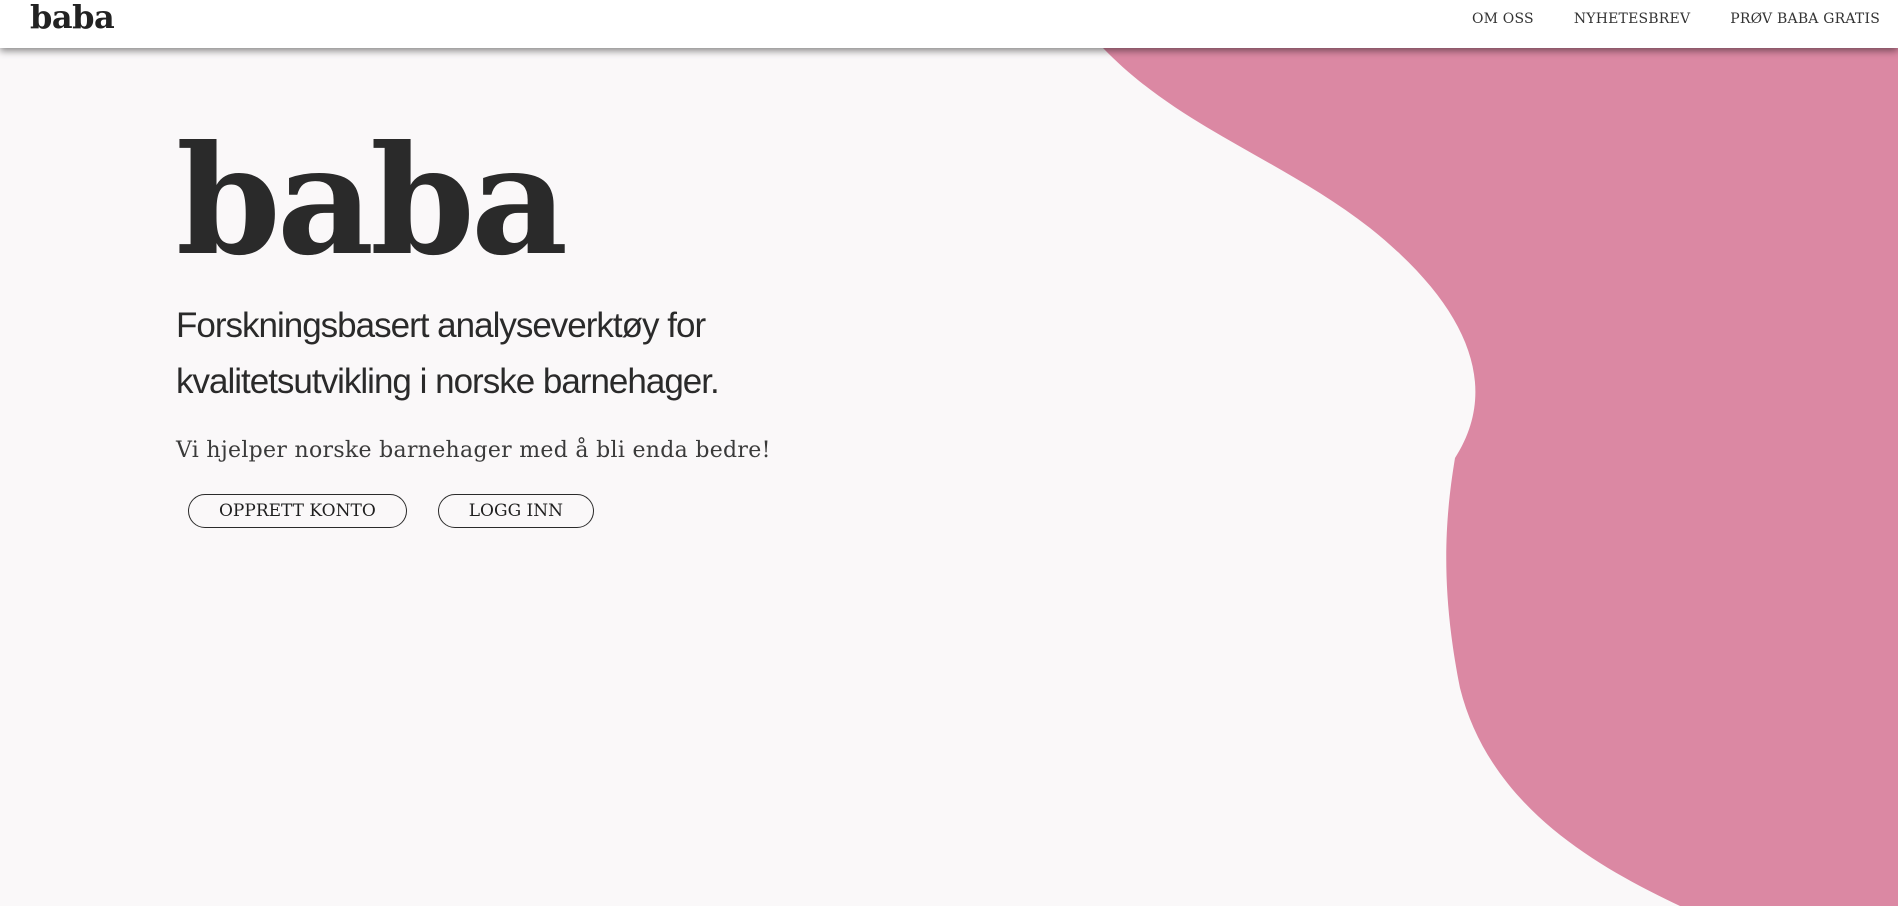  I want to click on create-account-button: OPPRETT KONTO, so click(297, 511).